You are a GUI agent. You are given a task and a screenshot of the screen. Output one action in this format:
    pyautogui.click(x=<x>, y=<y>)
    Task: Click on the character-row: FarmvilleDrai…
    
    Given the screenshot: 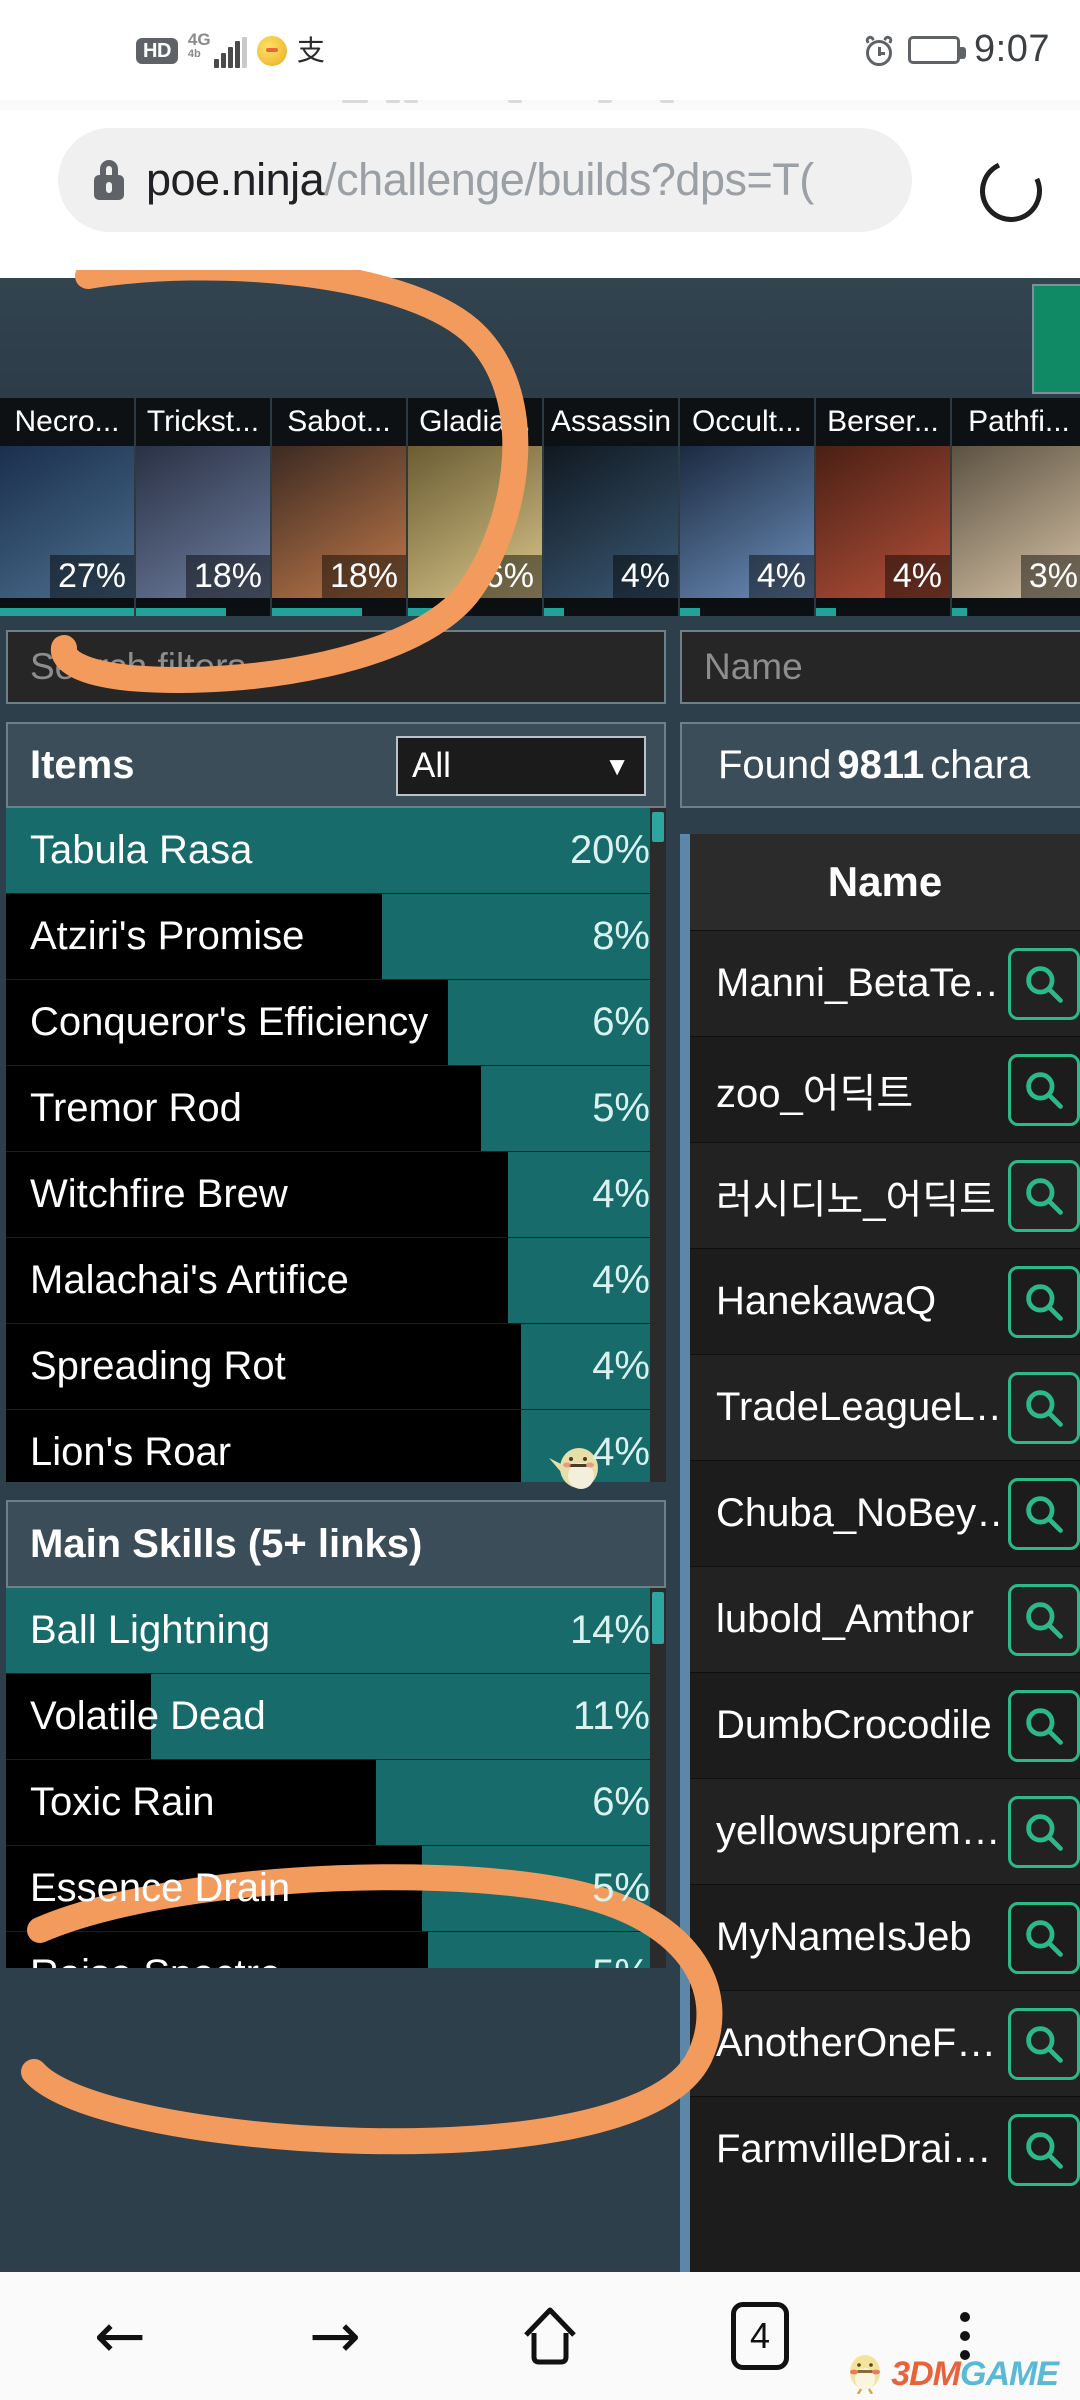 What is the action you would take?
    pyautogui.click(x=885, y=2149)
    